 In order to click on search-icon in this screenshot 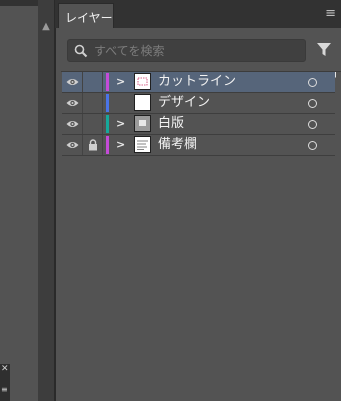, I will do `click(81, 51)`.